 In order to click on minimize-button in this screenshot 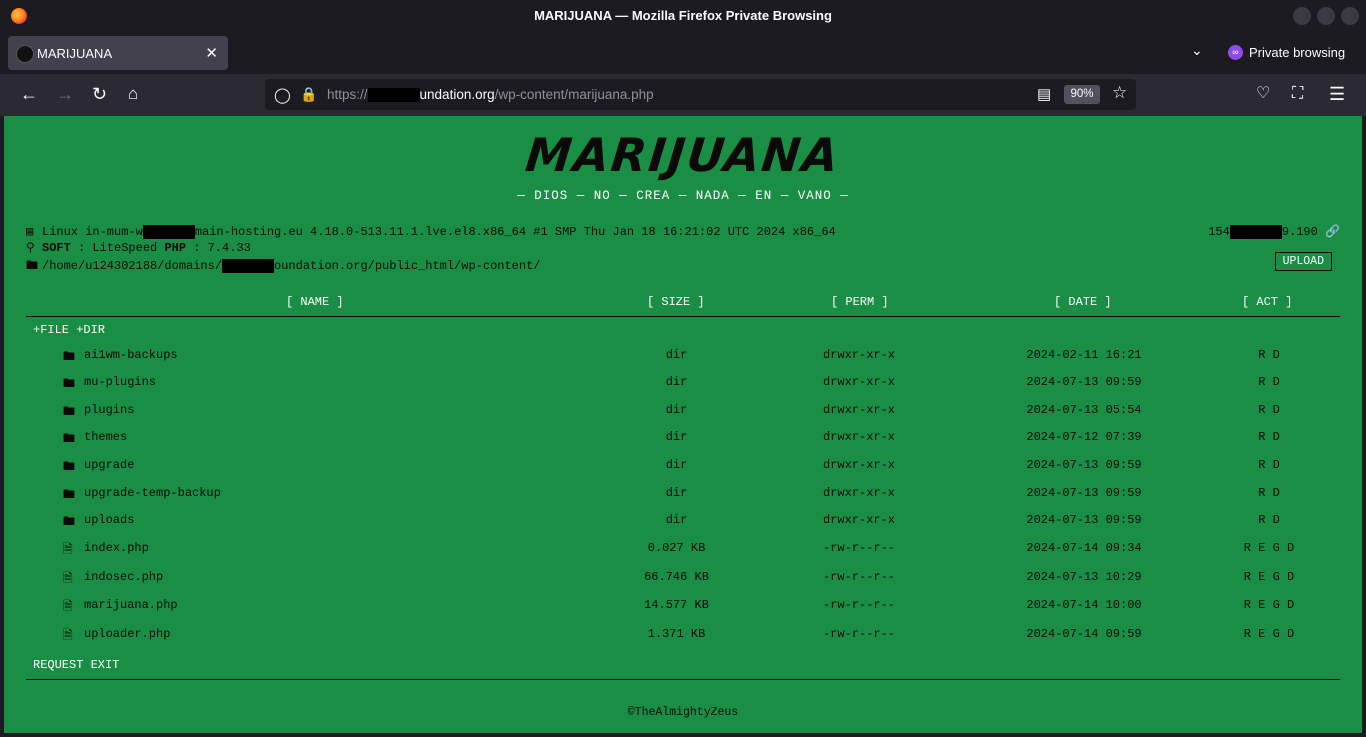, I will do `click(1302, 16)`.